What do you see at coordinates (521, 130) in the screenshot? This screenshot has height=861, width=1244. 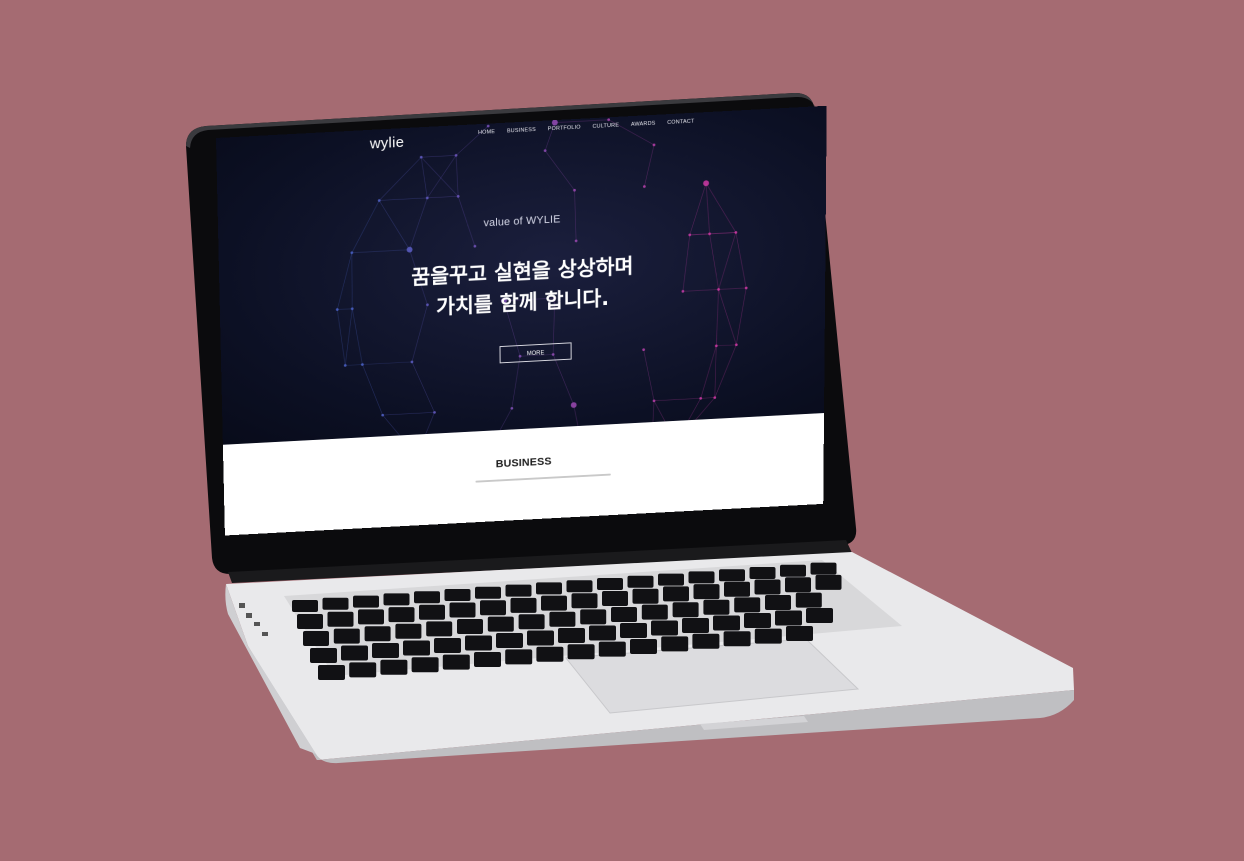 I see `nav-item-business: BUSINESS` at bounding box center [521, 130].